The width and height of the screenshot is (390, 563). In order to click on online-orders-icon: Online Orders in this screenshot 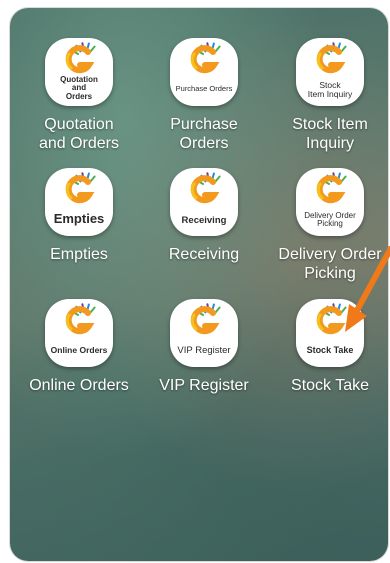, I will do `click(79, 333)`.